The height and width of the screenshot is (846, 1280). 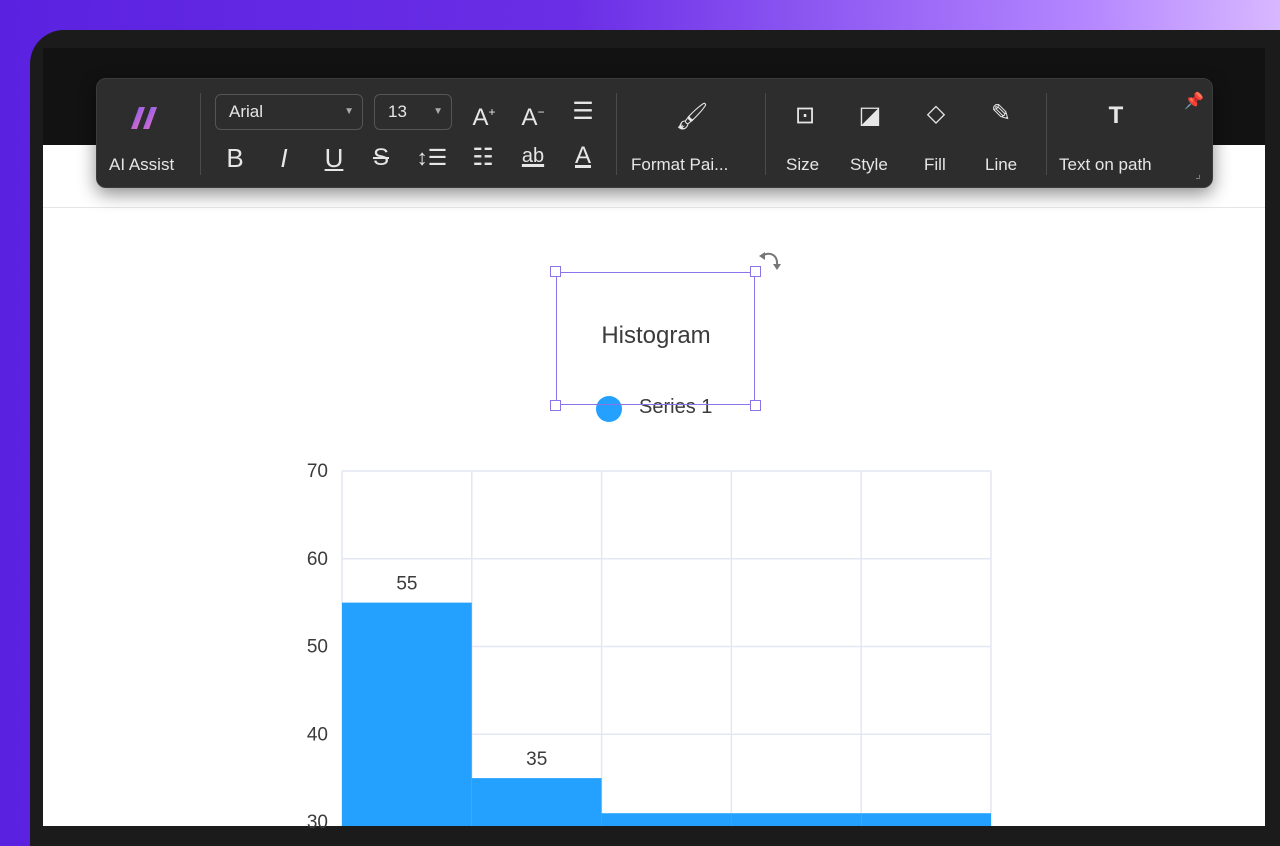 What do you see at coordinates (144, 118) in the screenshot?
I see `ai-assist-icon` at bounding box center [144, 118].